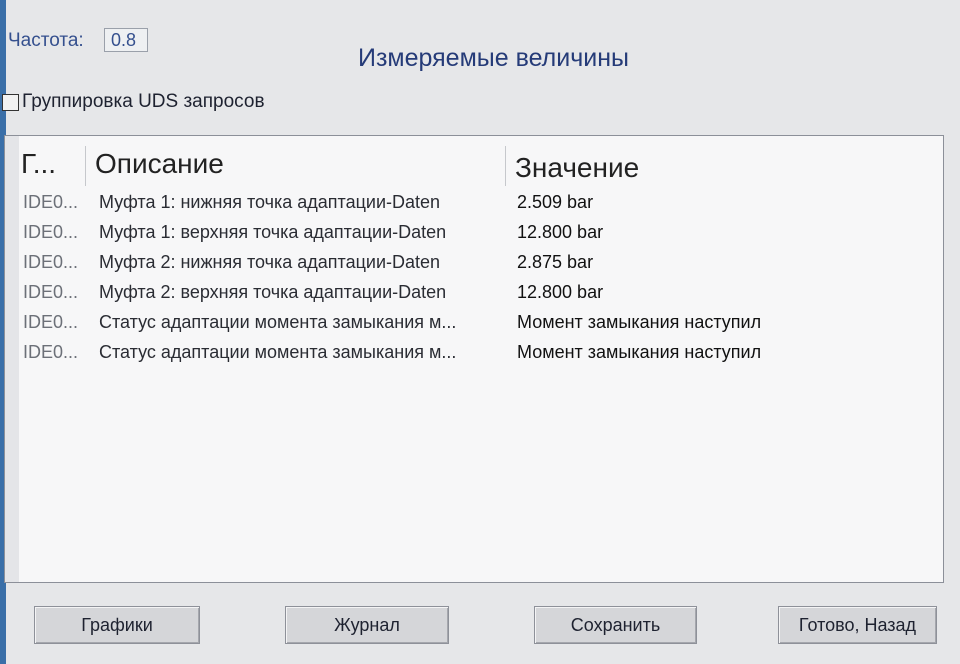  I want to click on frequency-input, so click(126, 40).